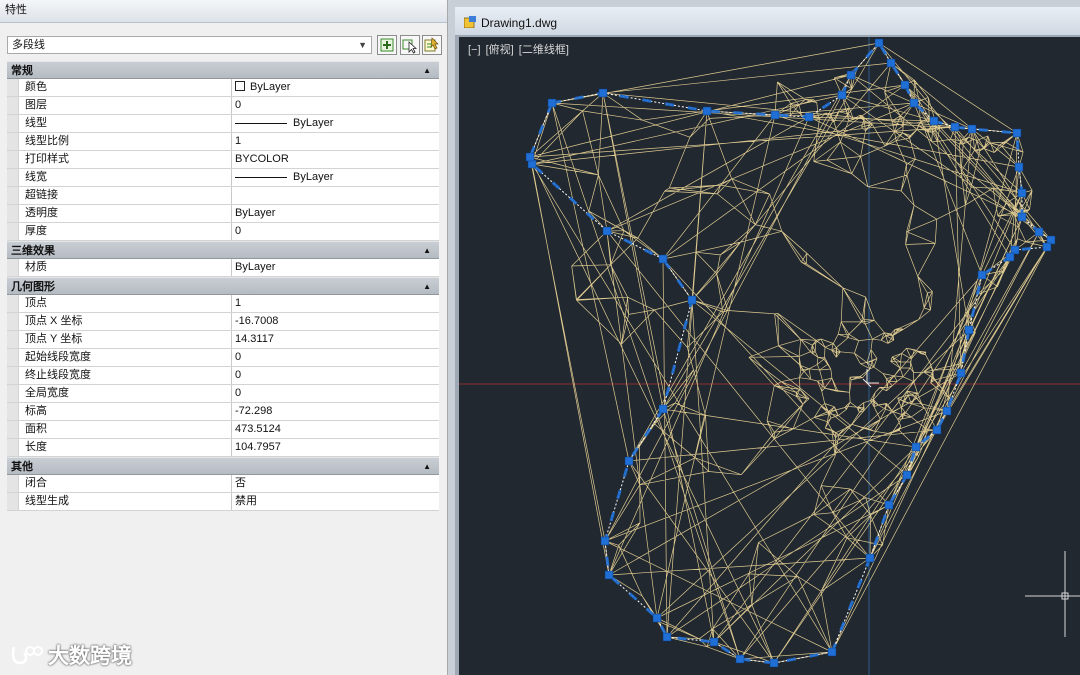  What do you see at coordinates (223, 214) in the screenshot?
I see `property-row: 透明度 ByLayer` at bounding box center [223, 214].